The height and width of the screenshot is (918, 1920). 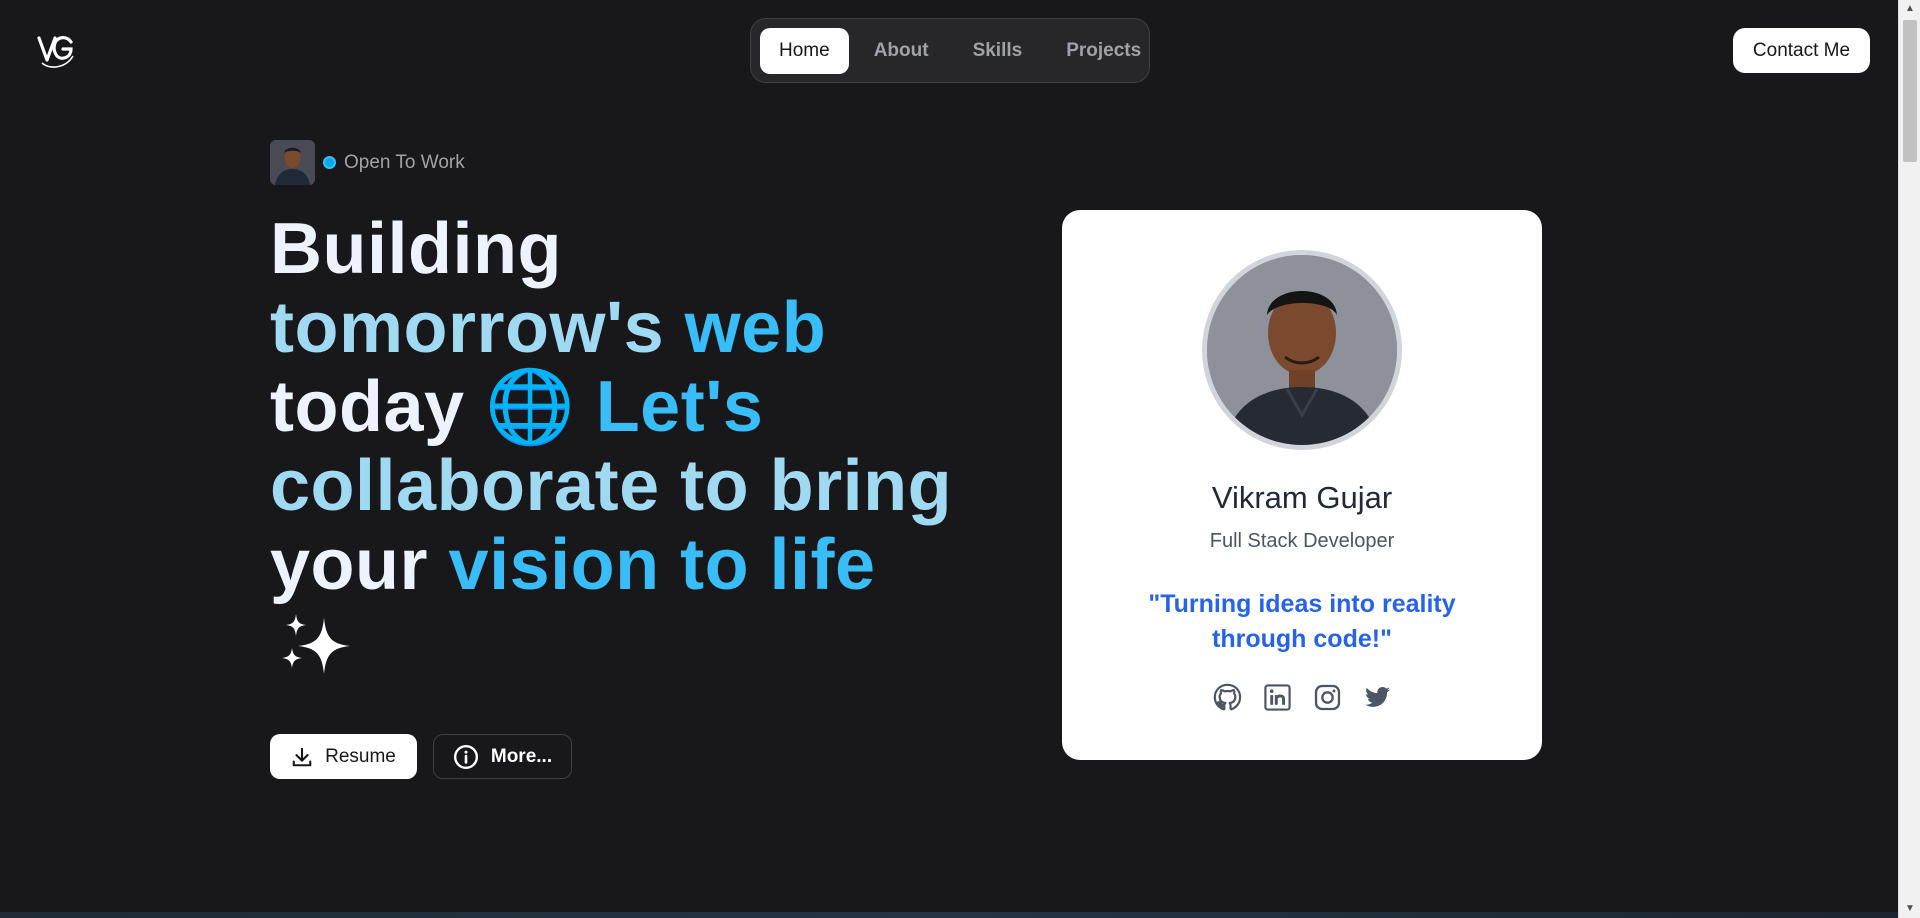 I want to click on contact-me-button: Contact Me, so click(x=1801, y=50).